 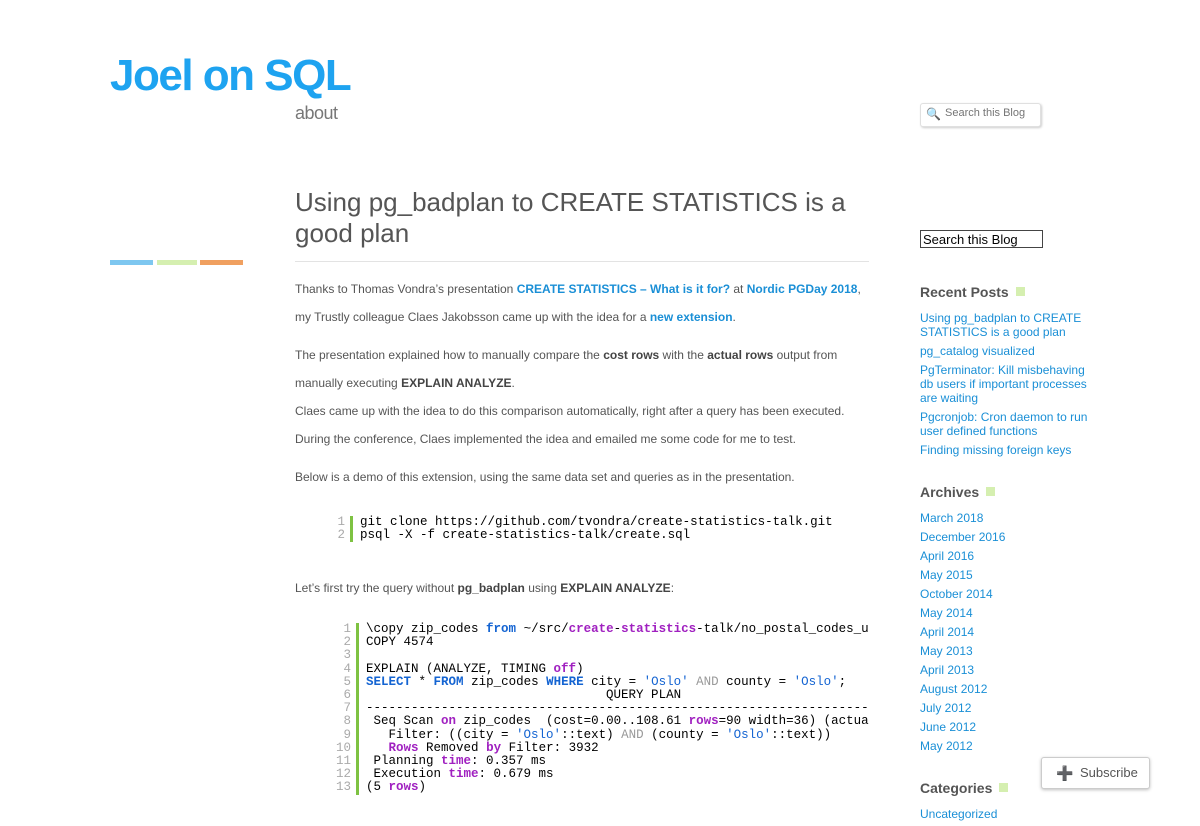 I want to click on code-line-numbers: 1 2 3 4 5 6 7 8 9 10 11 12 13, so click(x=344, y=708).